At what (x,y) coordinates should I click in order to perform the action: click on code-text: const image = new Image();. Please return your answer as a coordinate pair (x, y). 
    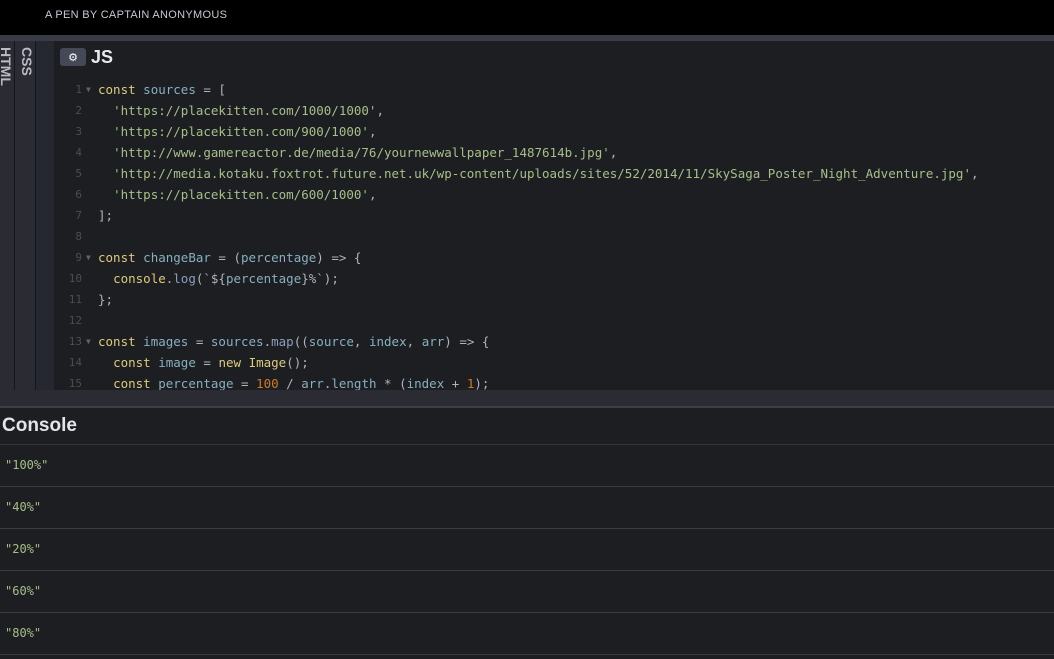
    Looking at the image, I should click on (211, 362).